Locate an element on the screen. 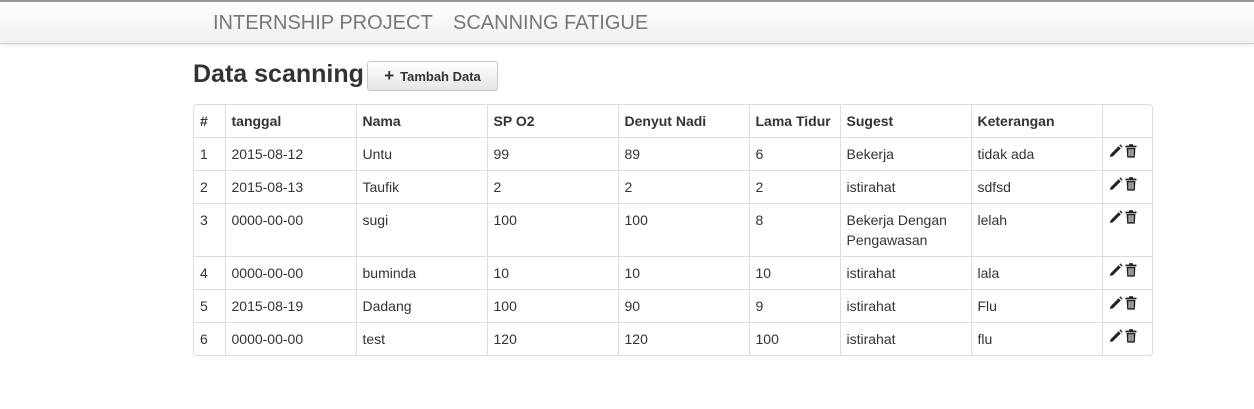 Image resolution: width=1254 pixels, height=409 pixels. table-row: 1 2015-08-12 Untu 99 89 6 Bekerja tidak ada is located at coordinates (673, 154).